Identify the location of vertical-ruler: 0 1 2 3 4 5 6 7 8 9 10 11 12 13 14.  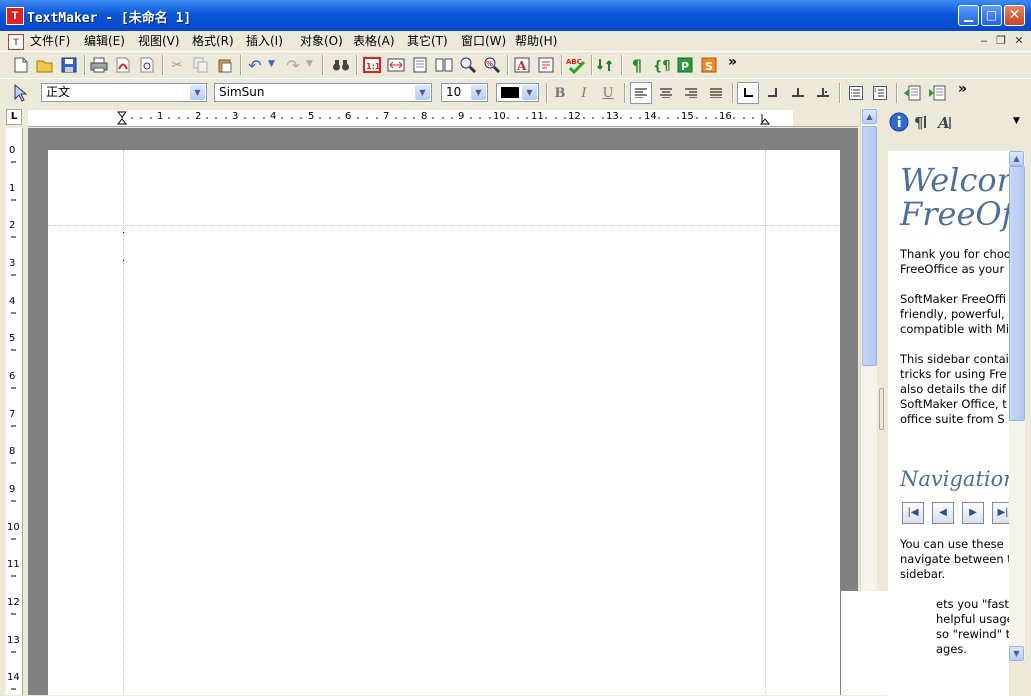
(14, 411).